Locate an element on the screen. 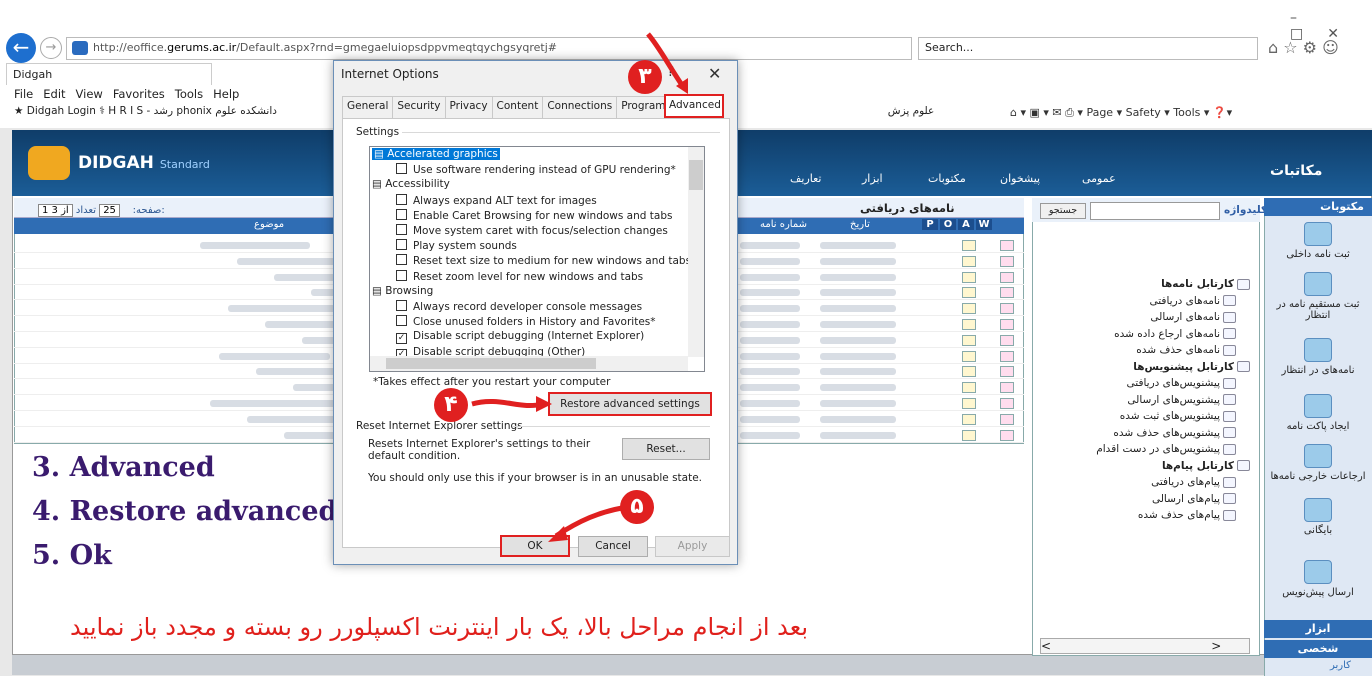 The image size is (1372, 676). menu-item-favorites: Favorites is located at coordinates (139, 94).